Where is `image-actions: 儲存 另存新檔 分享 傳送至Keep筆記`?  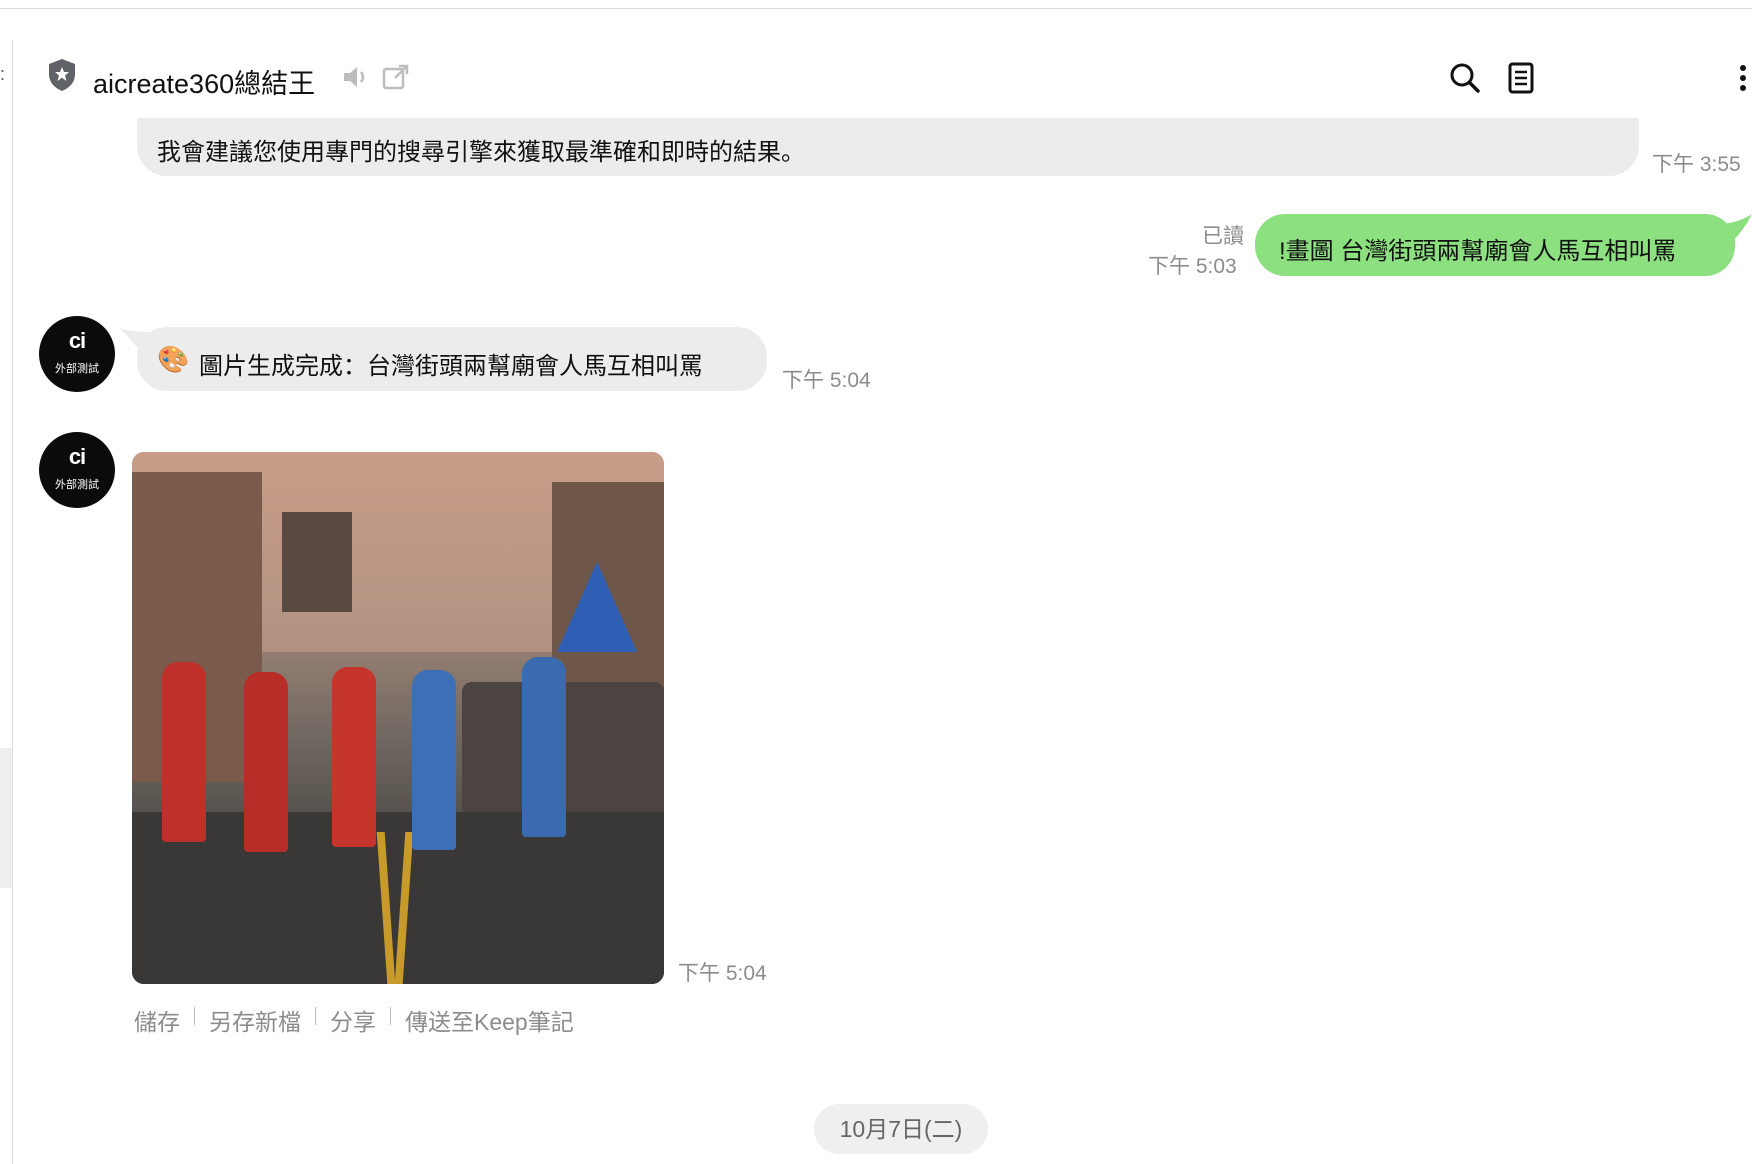 image-actions: 儲存 另存新檔 分享 傳送至Keep筆記 is located at coordinates (354, 1020).